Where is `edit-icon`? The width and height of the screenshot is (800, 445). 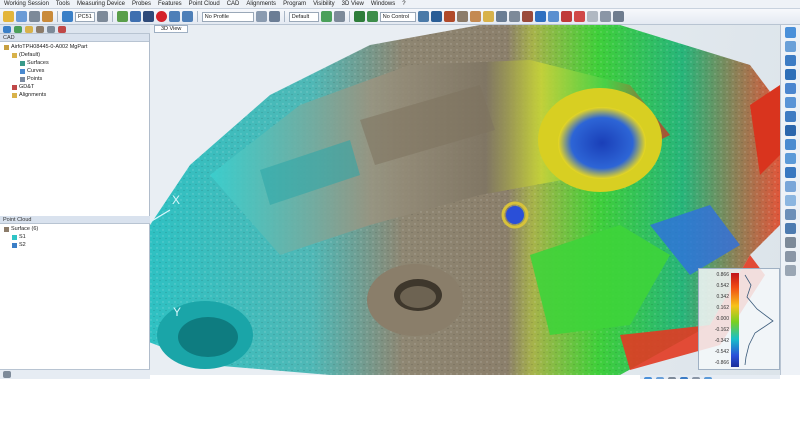
edit-icon is located at coordinates (47, 16).